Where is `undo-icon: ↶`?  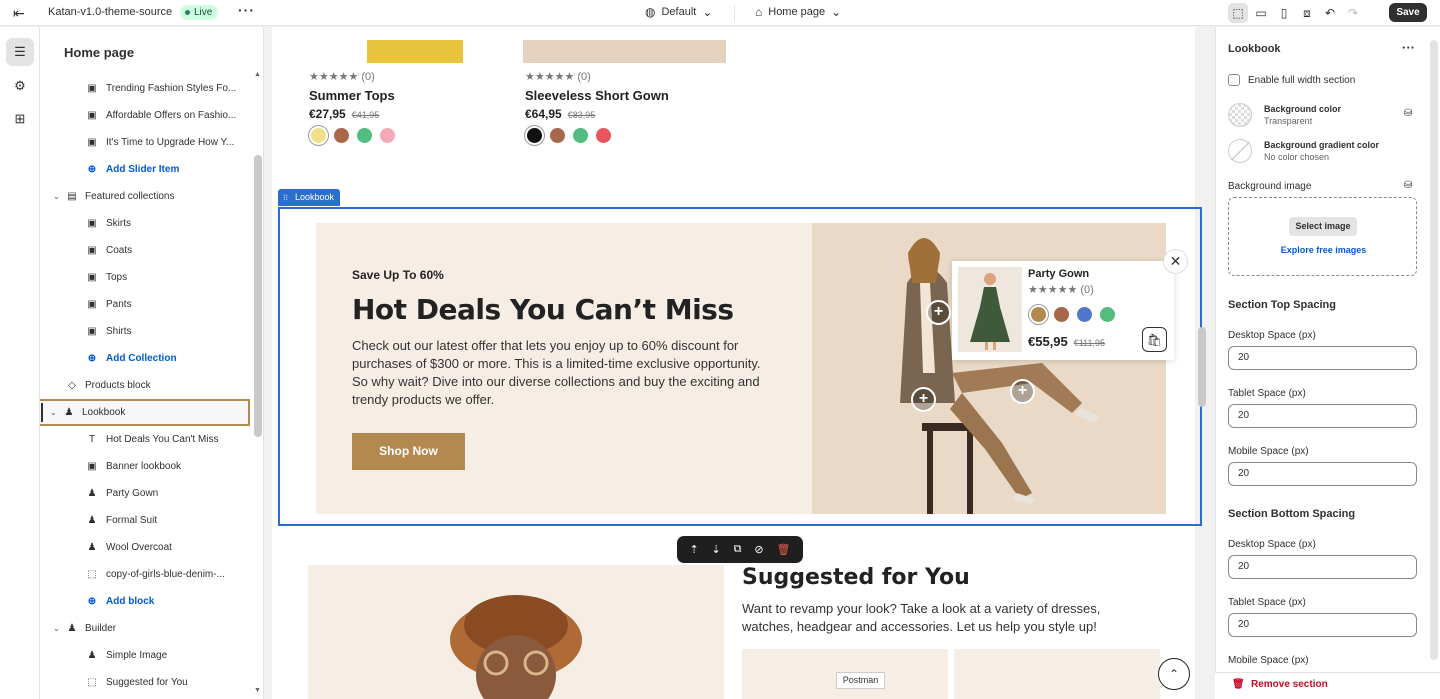 undo-icon: ↶ is located at coordinates (1330, 13).